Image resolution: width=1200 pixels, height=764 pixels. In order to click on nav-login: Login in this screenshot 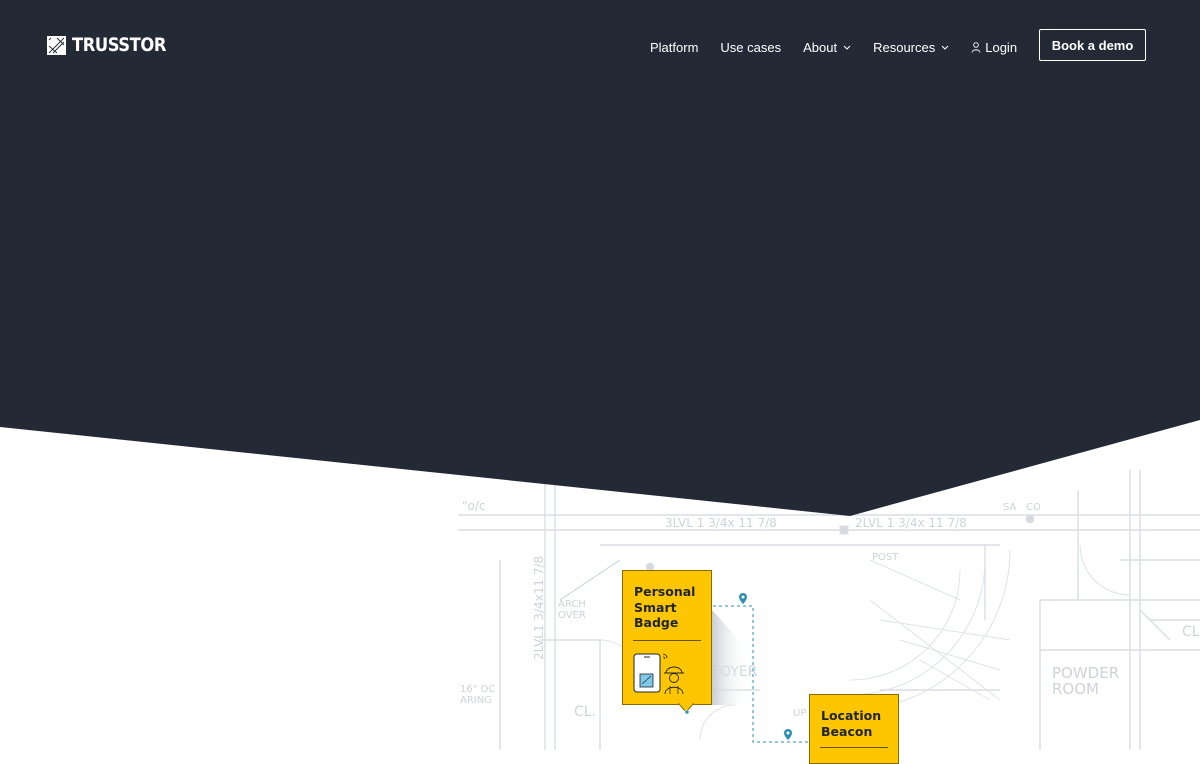, I will do `click(994, 47)`.